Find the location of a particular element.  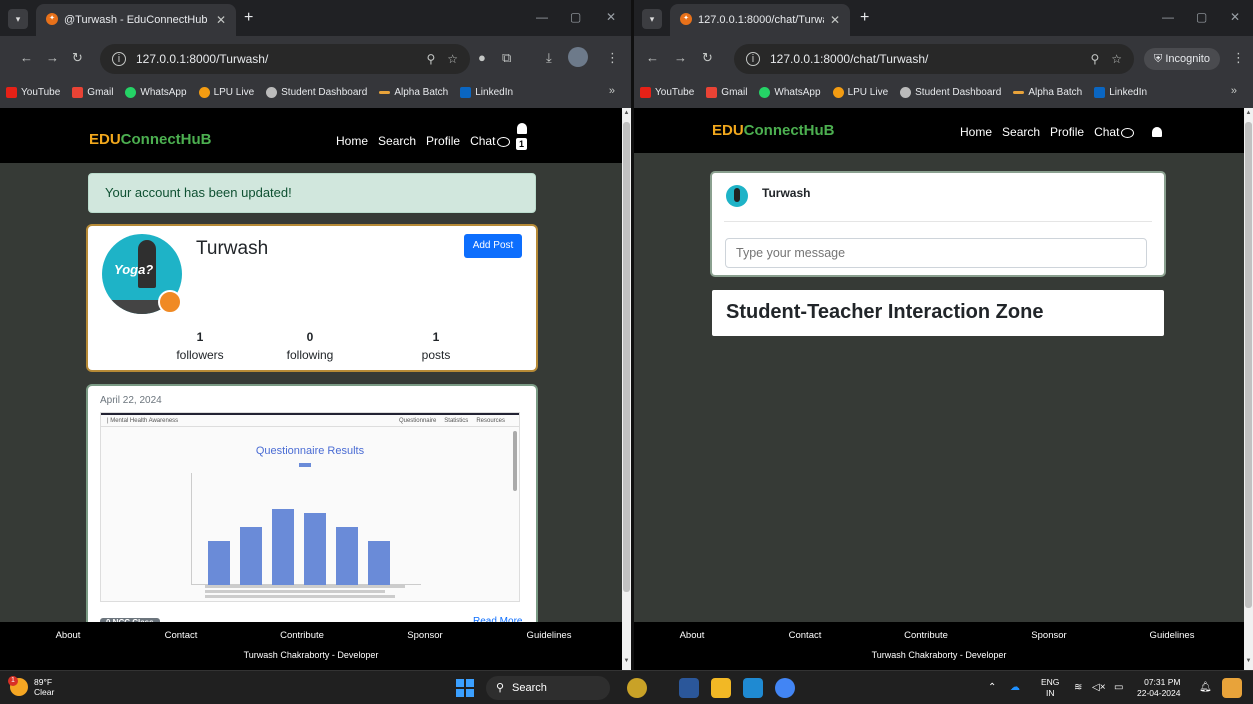

reload-icon: ↻ is located at coordinates (77, 58).